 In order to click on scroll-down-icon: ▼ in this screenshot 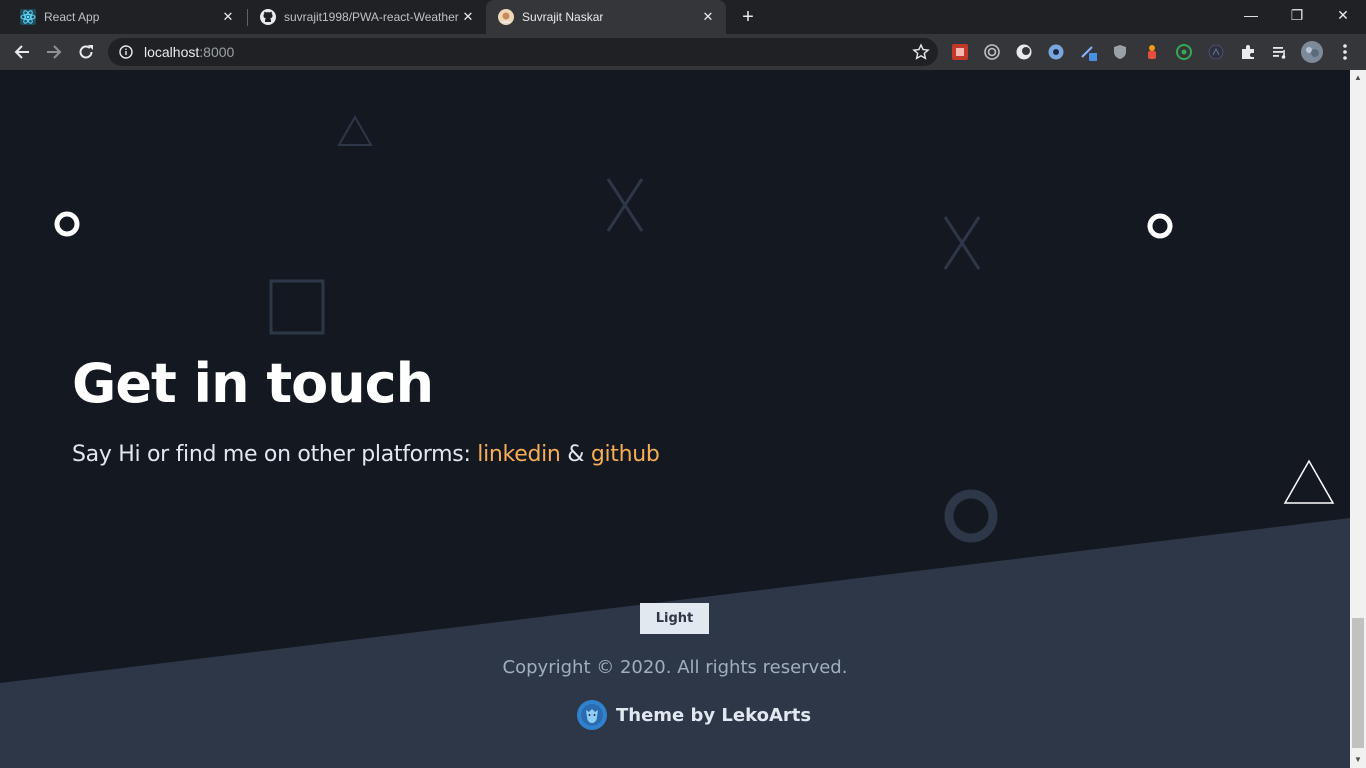, I will do `click(1358, 760)`.